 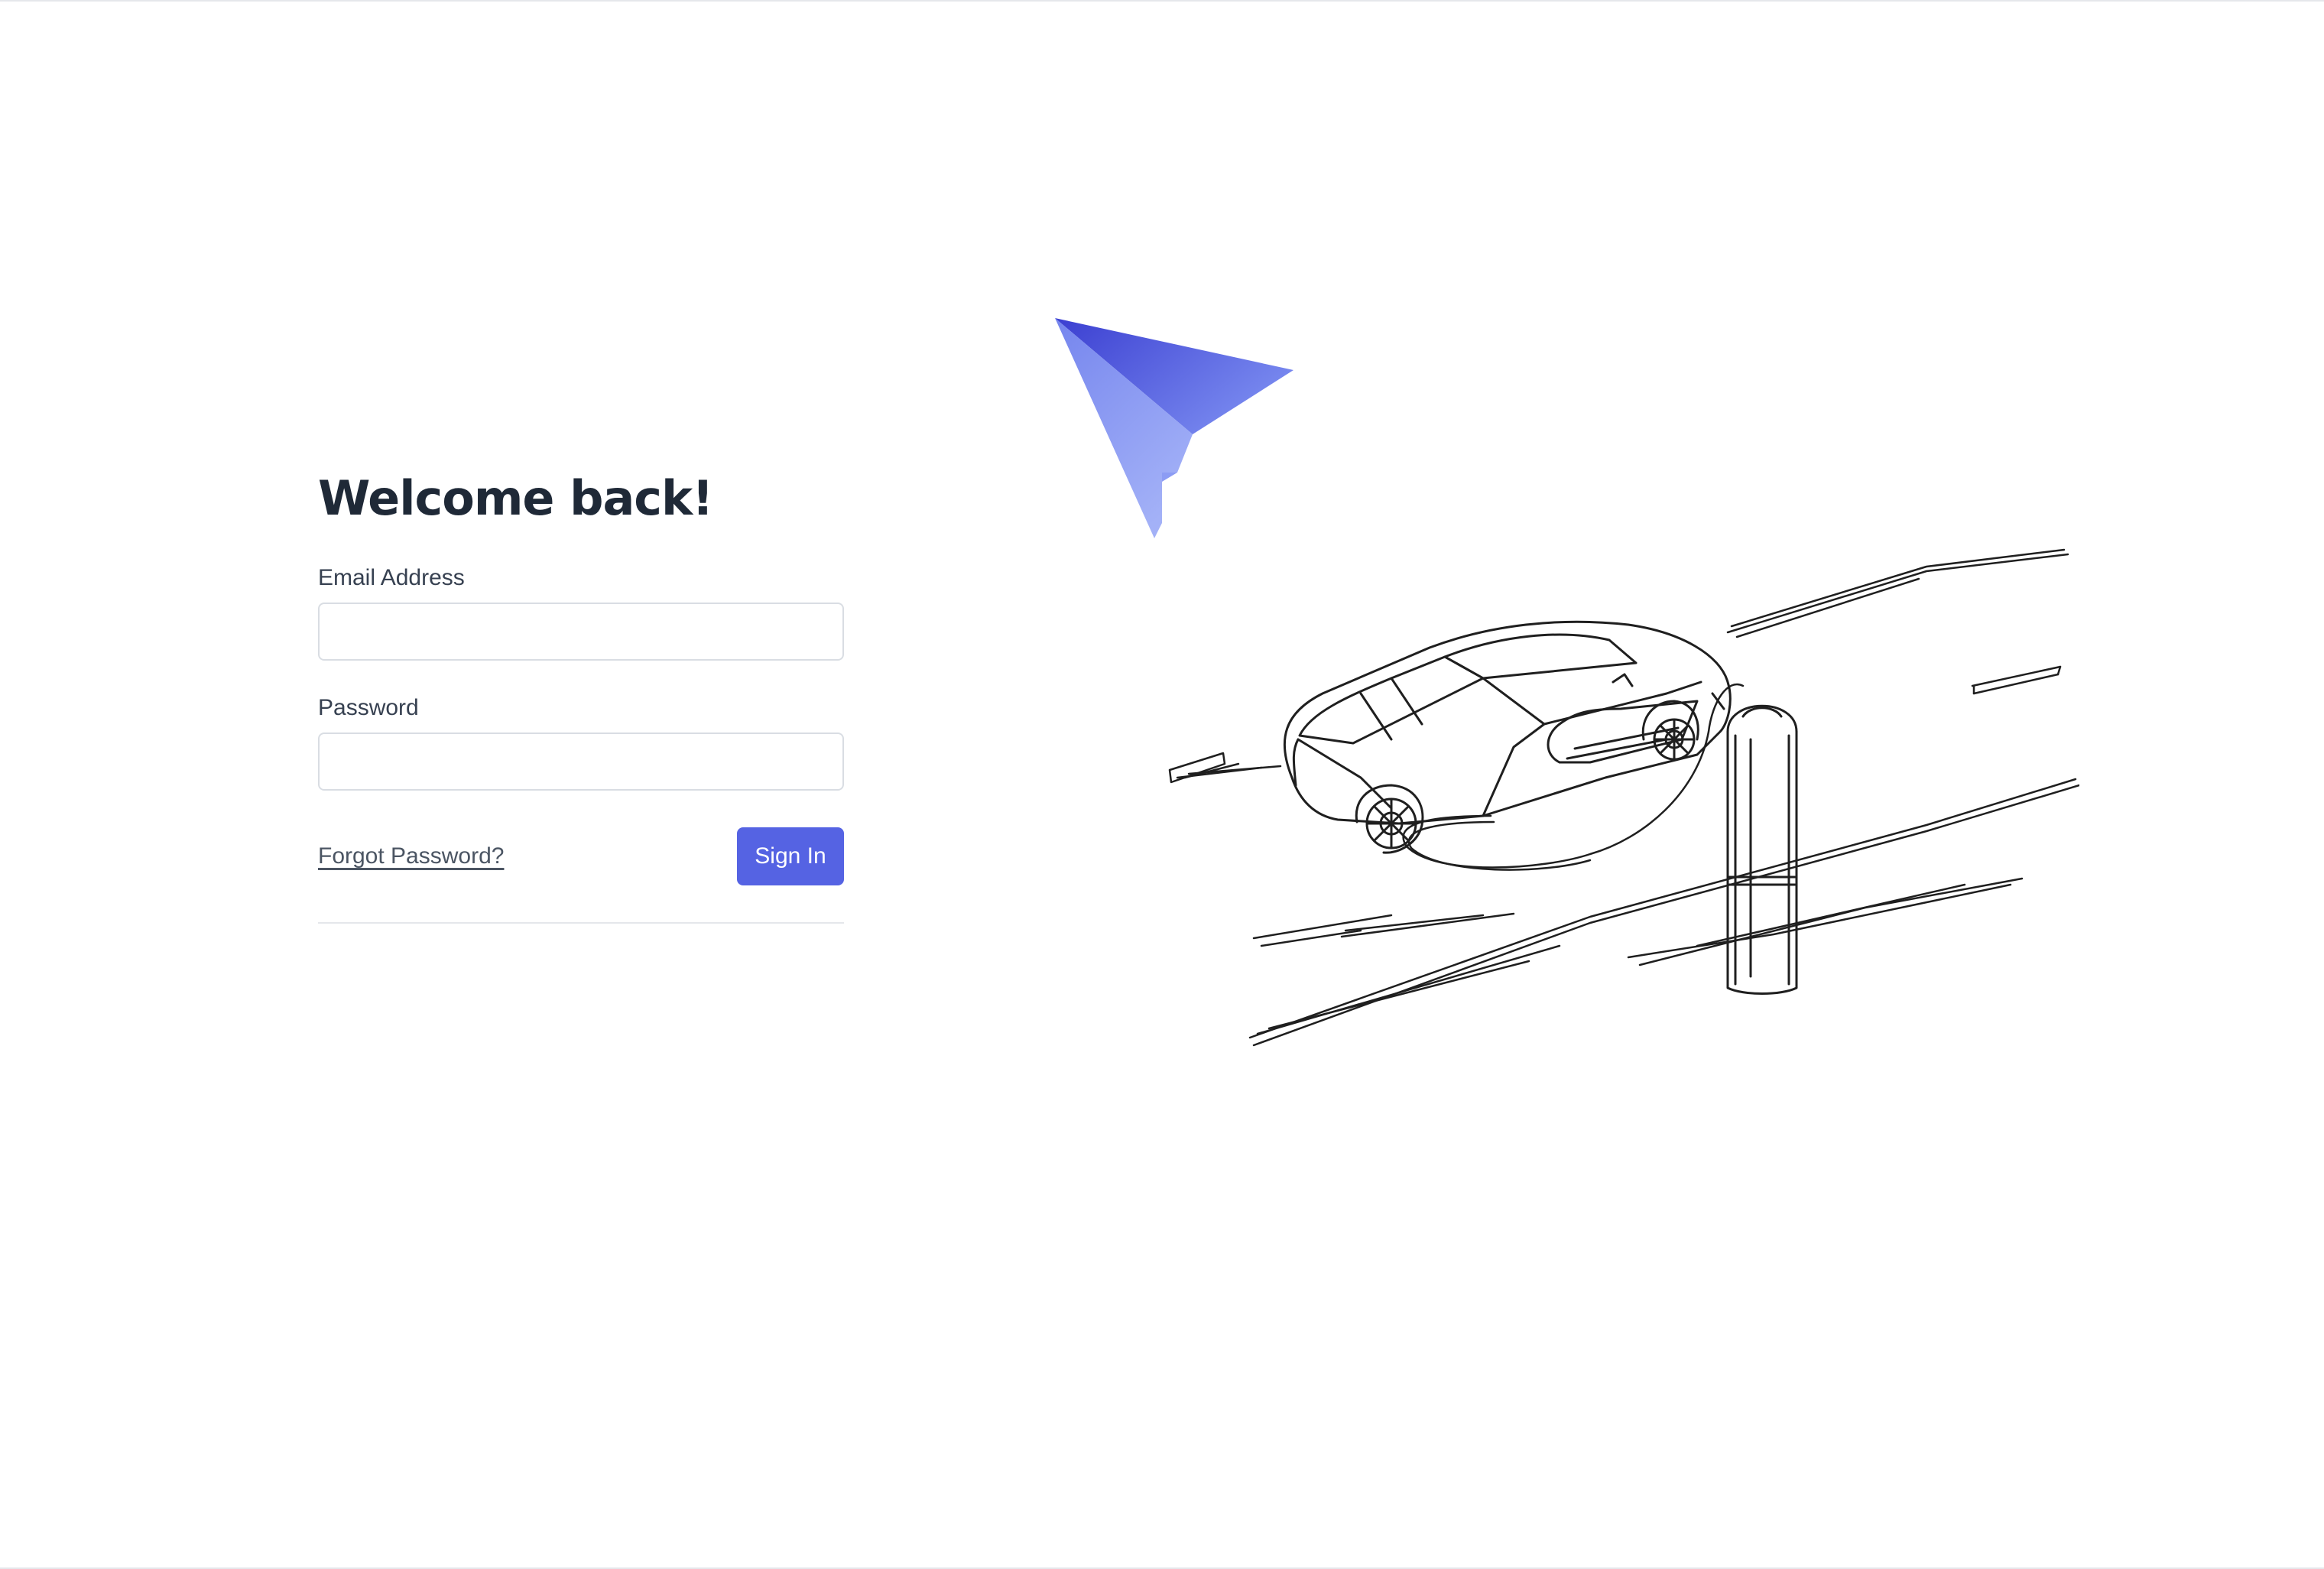 I want to click on car-sketch, so click(x=1507, y=737).